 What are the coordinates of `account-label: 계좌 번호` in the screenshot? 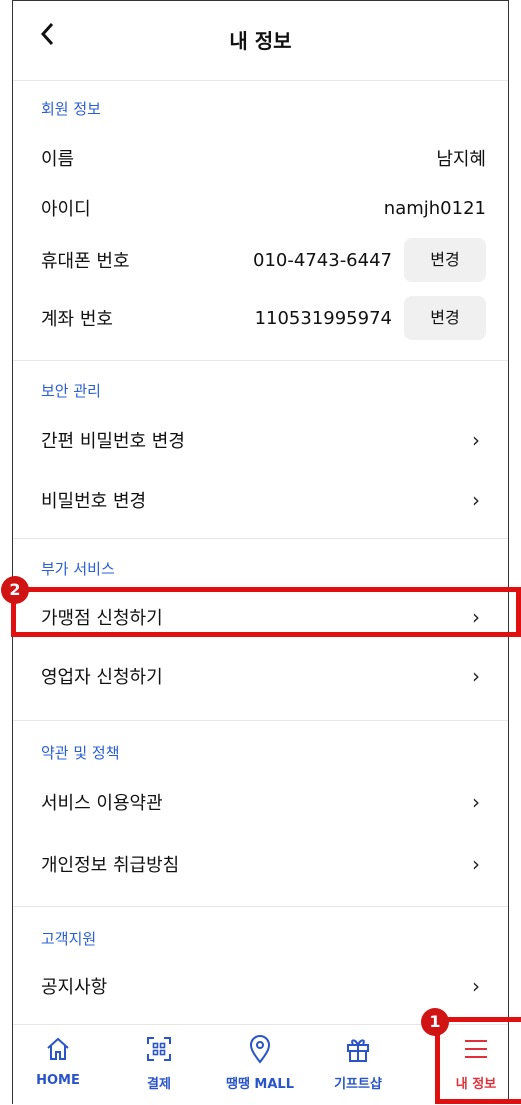 It's located at (77, 319).